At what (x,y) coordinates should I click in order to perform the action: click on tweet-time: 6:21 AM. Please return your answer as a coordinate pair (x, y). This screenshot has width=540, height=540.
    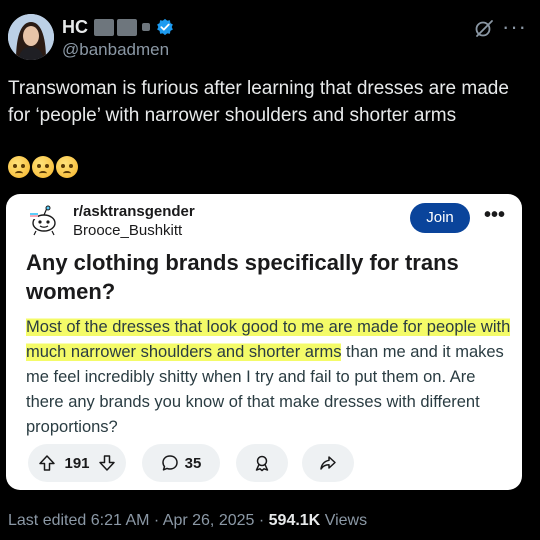
    Looking at the image, I should click on (120, 520).